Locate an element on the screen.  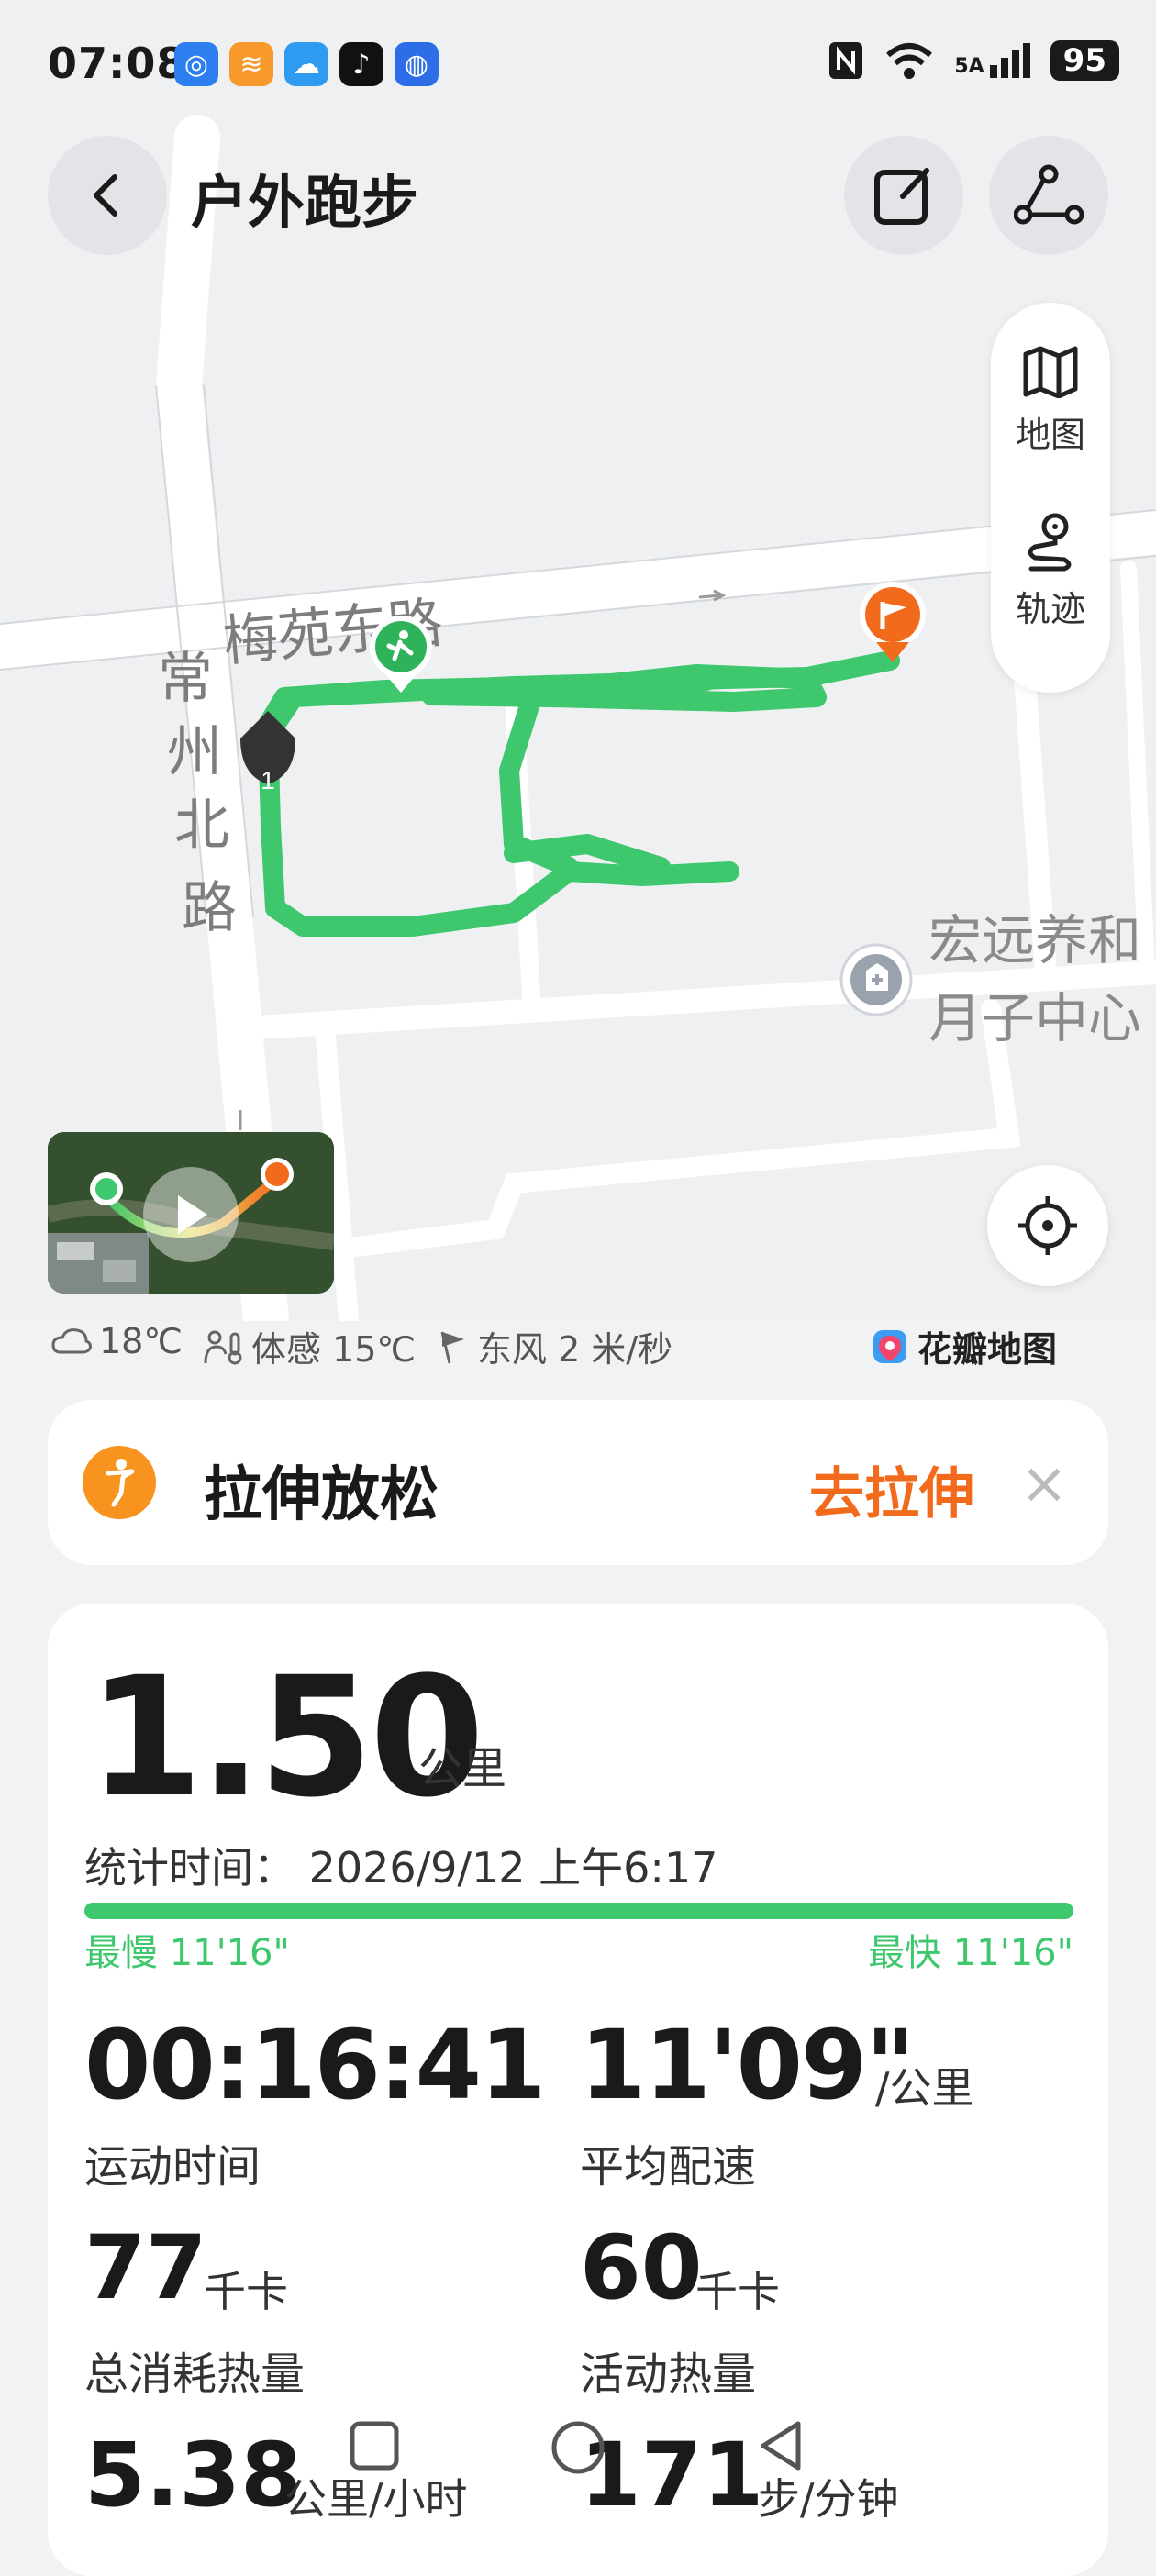
avg-pace-unit: /公里 is located at coordinates (924, 2088).